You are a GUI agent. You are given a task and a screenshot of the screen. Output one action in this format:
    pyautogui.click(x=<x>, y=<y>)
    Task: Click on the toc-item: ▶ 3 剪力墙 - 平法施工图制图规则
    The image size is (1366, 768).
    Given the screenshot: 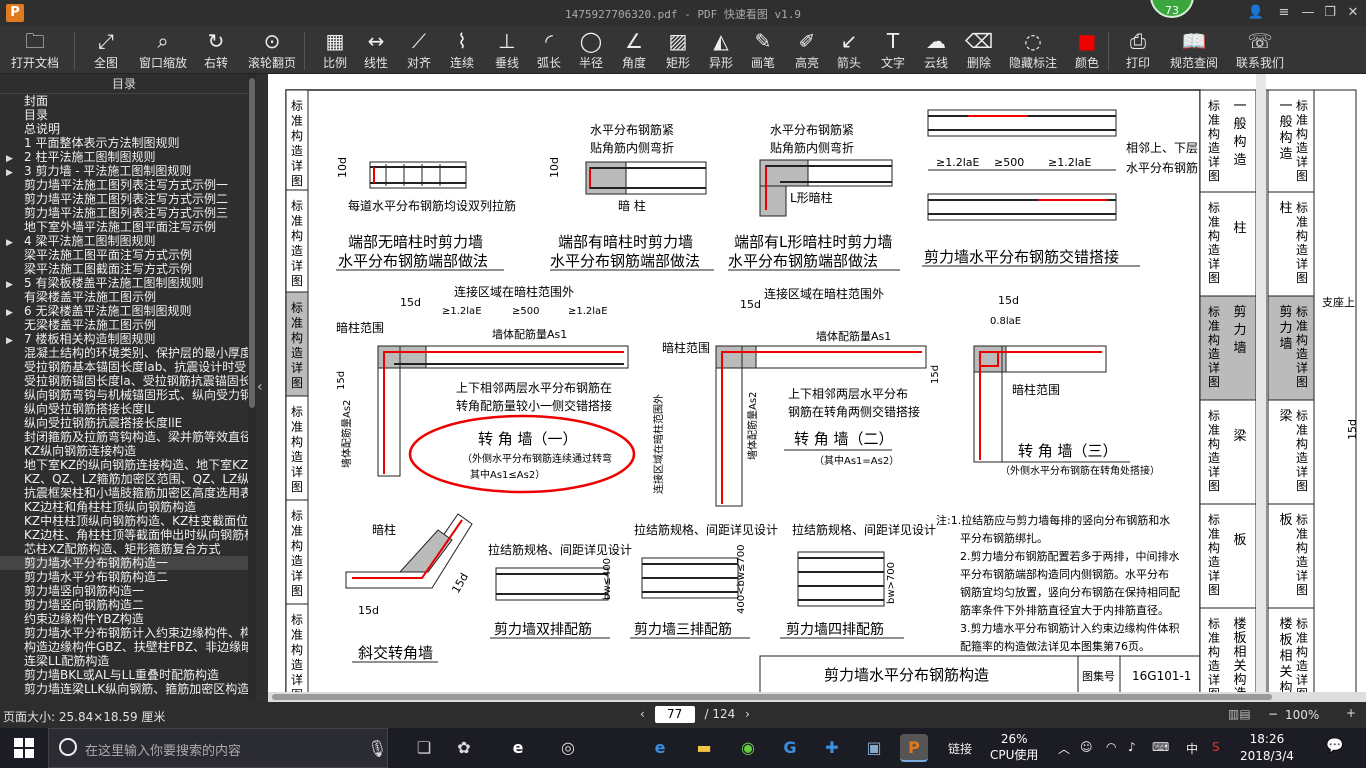 What is the action you would take?
    pyautogui.click(x=124, y=171)
    